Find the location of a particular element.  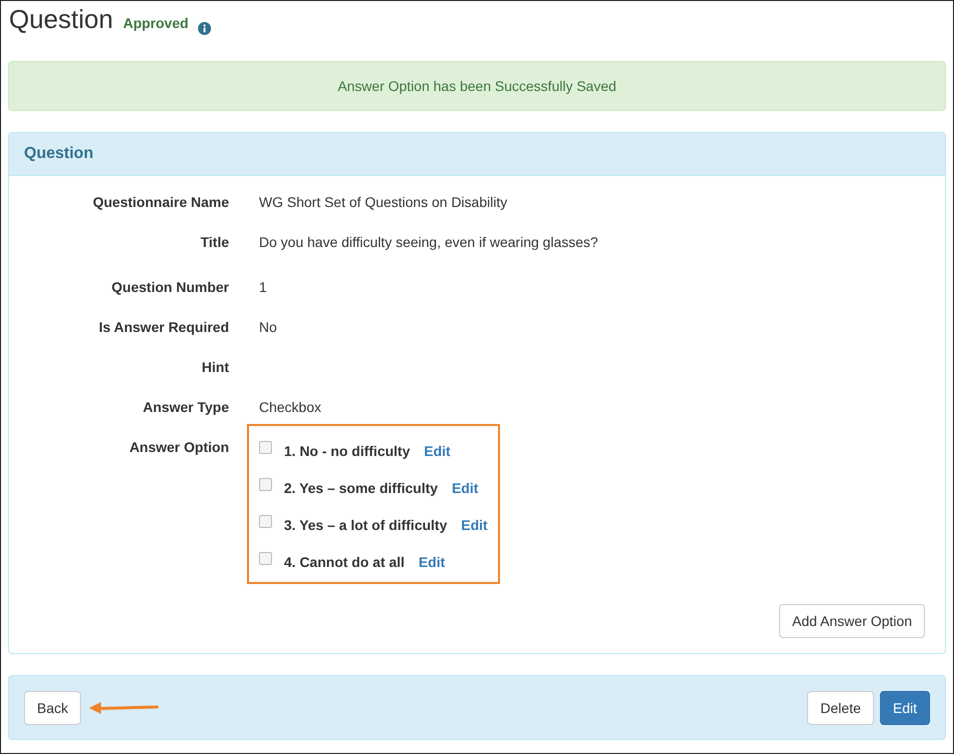

field-label: Answer Option is located at coordinates (178, 447).